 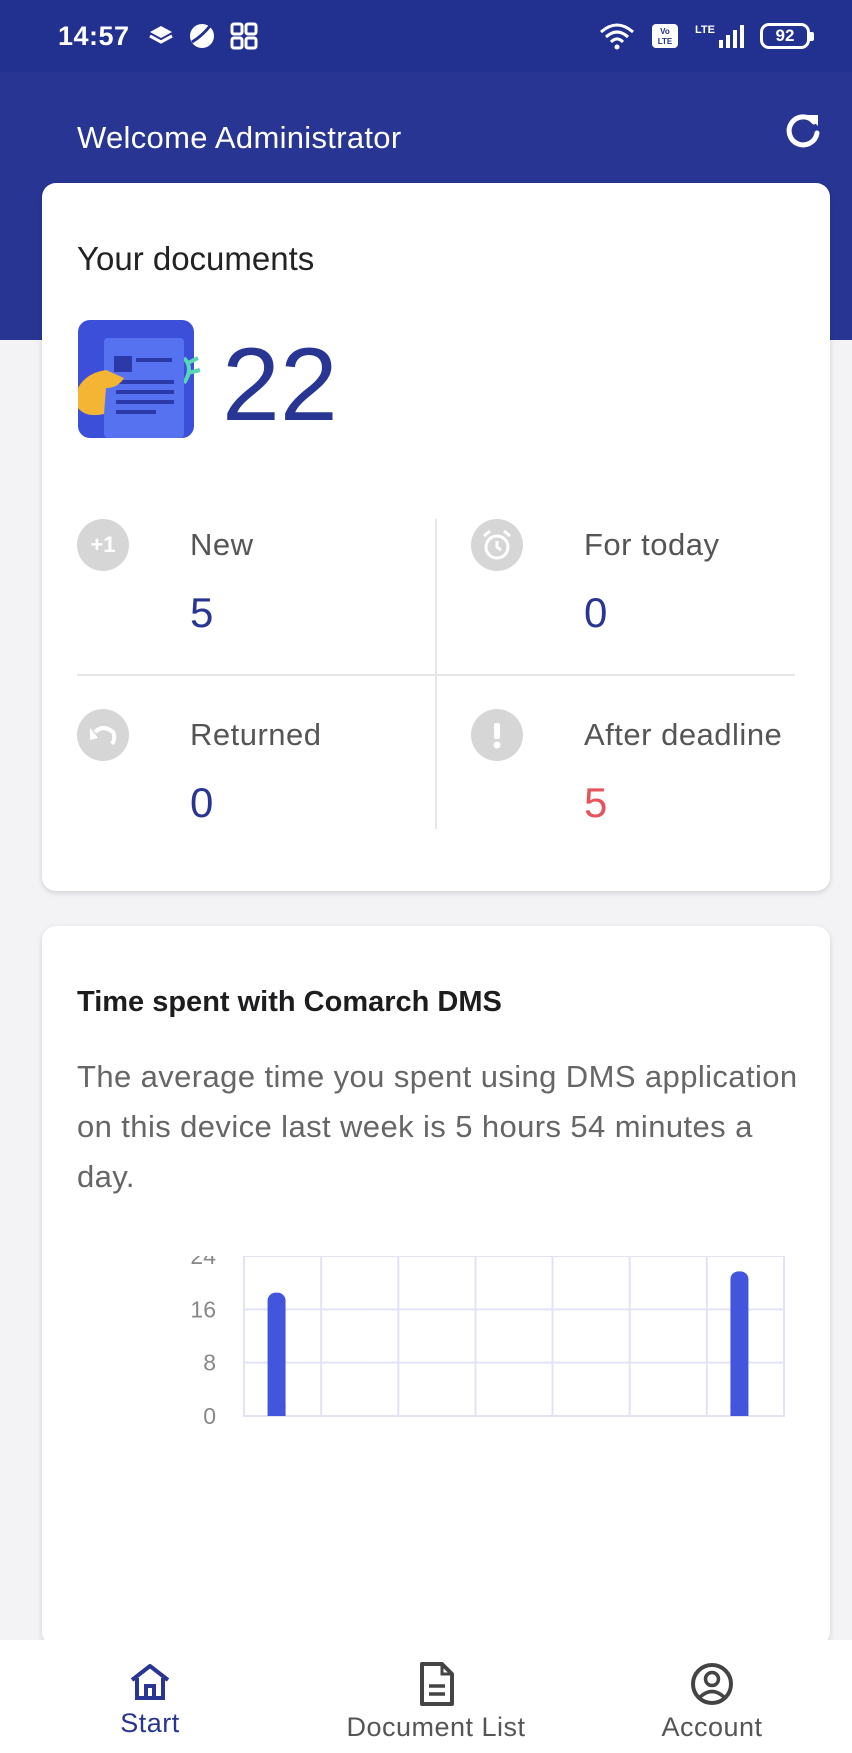 I want to click on document-icon, so click(x=437, y=1684).